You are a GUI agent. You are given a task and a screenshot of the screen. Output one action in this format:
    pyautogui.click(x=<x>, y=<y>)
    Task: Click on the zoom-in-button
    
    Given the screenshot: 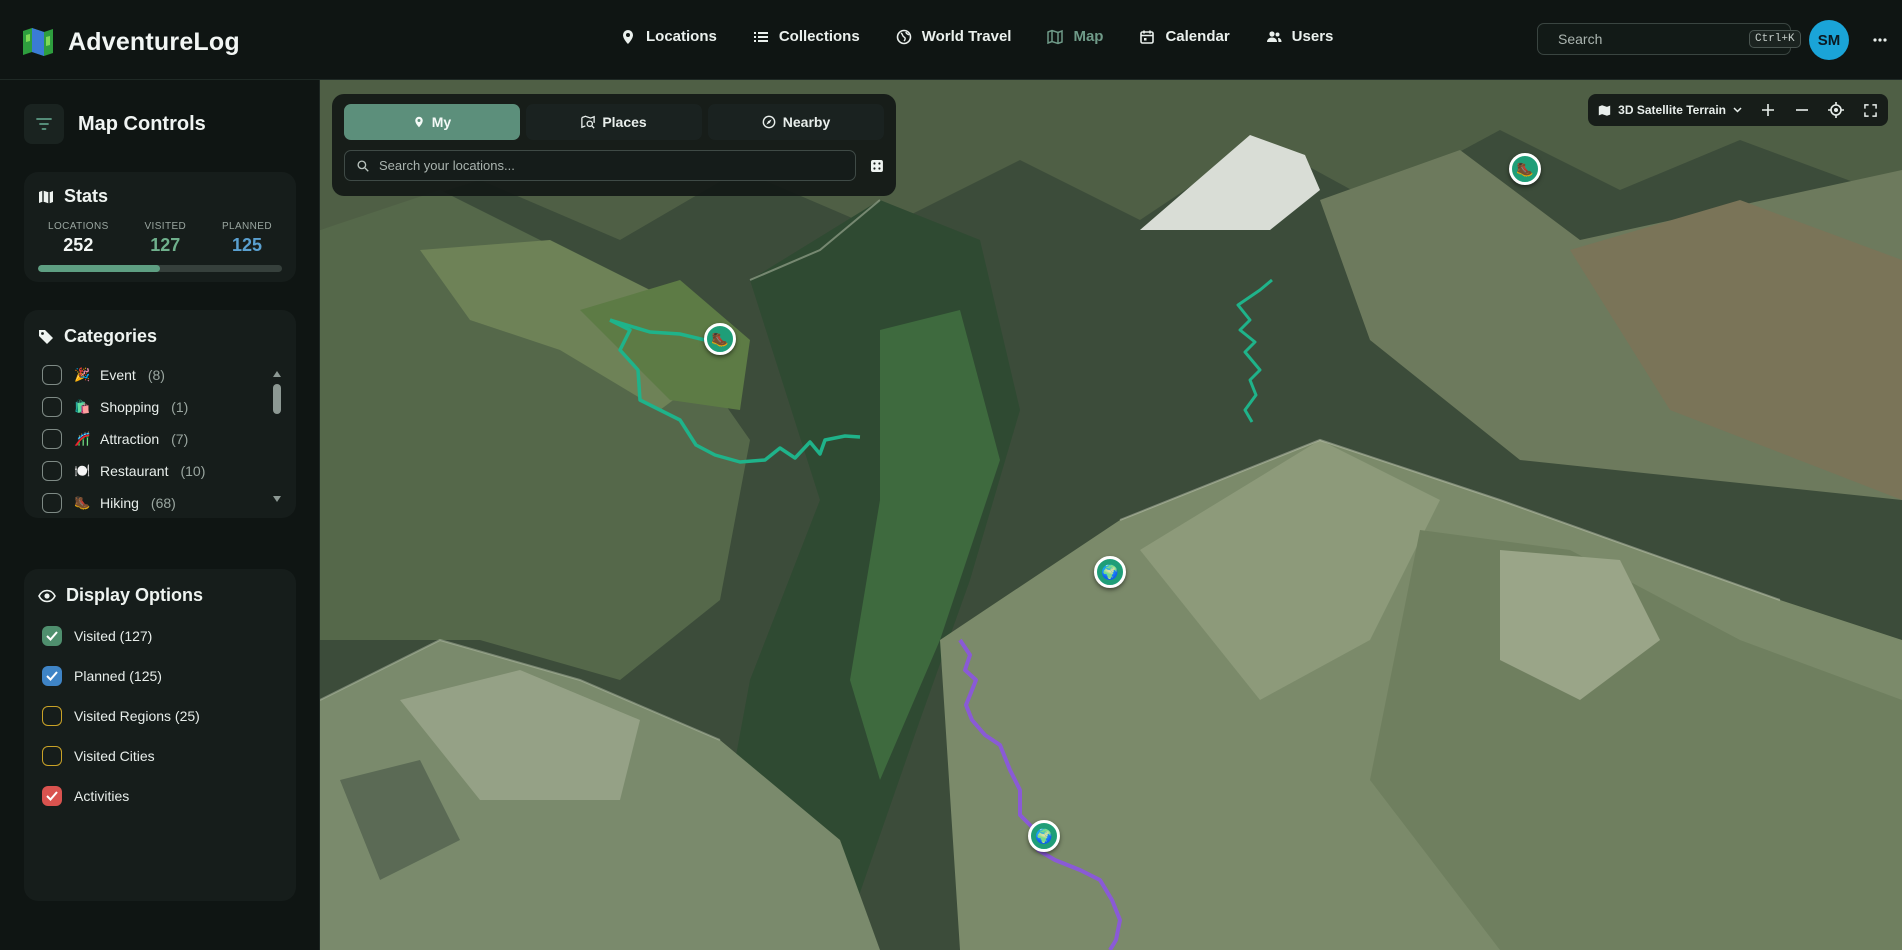 What is the action you would take?
    pyautogui.click(x=1768, y=110)
    